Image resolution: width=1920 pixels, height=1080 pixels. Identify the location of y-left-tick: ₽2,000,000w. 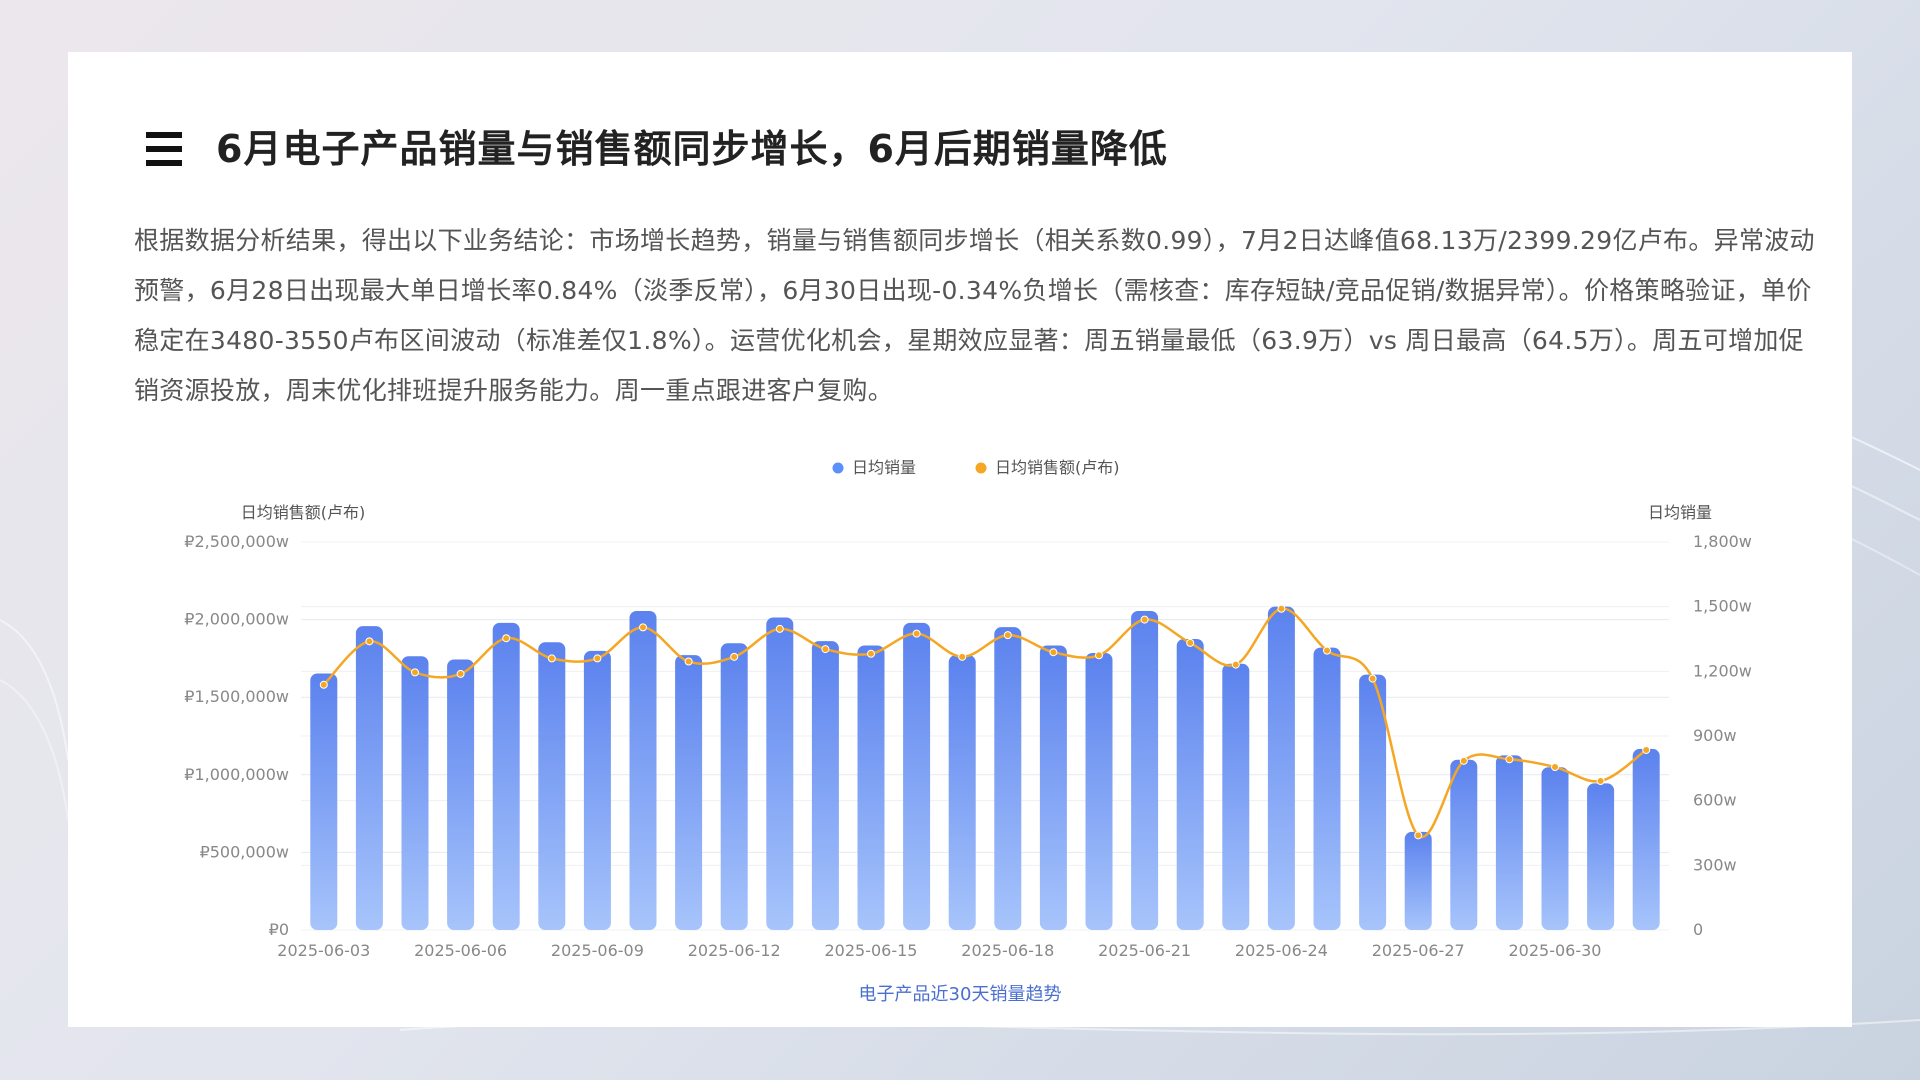
(236, 619).